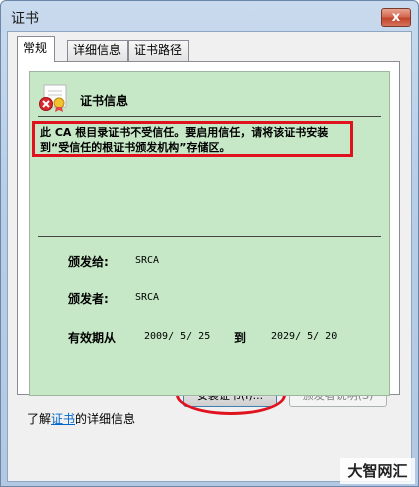  I want to click on issued-to-value: SRCA, so click(147, 260).